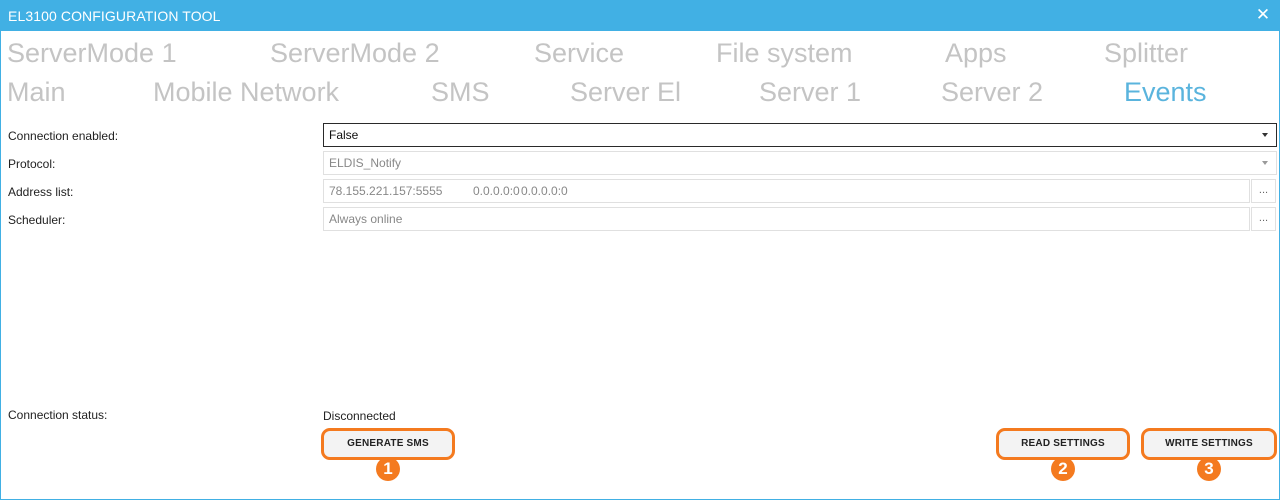 Image resolution: width=1280 pixels, height=500 pixels. What do you see at coordinates (1209, 444) in the screenshot?
I see `write-settings-button: WRITE SETTINGS` at bounding box center [1209, 444].